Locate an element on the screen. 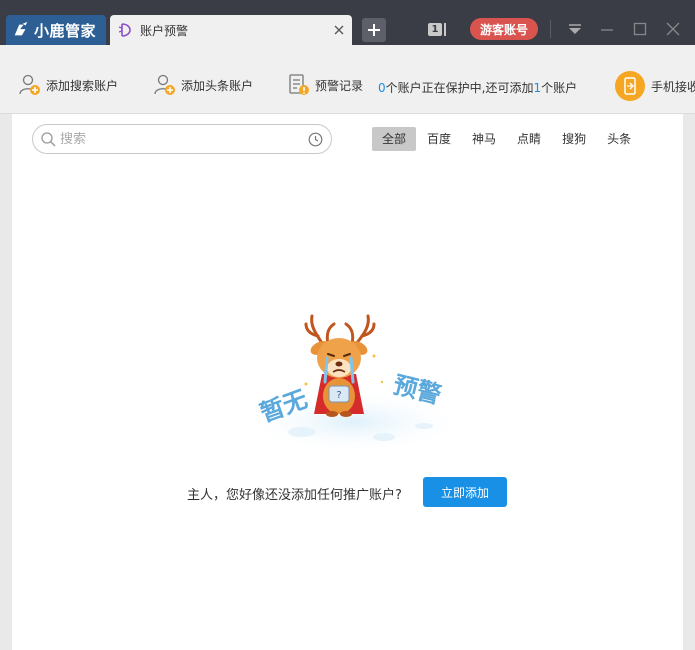 This screenshot has height=650, width=695. add-toutiao-account-button: 添加头条账户 is located at coordinates (203, 85).